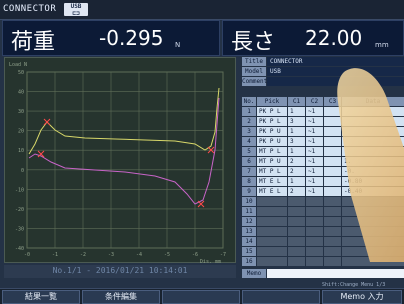 Image resolution: width=404 pixels, height=304 pixels. I want to click on table-cell-no: 11, so click(249, 211).